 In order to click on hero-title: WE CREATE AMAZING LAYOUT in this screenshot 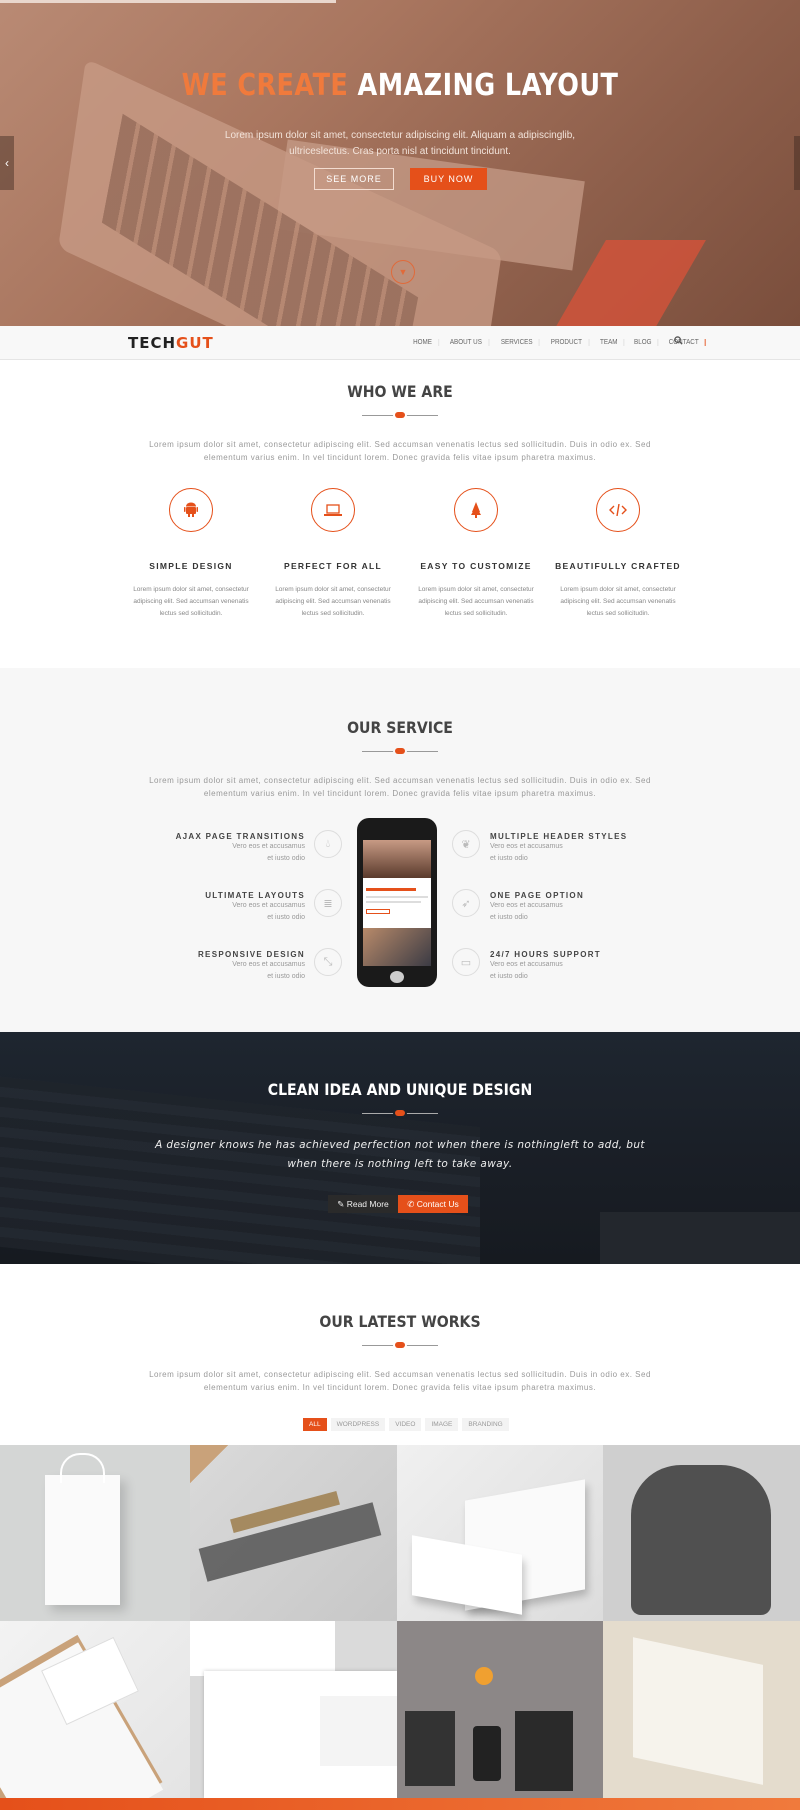, I will do `click(400, 85)`.